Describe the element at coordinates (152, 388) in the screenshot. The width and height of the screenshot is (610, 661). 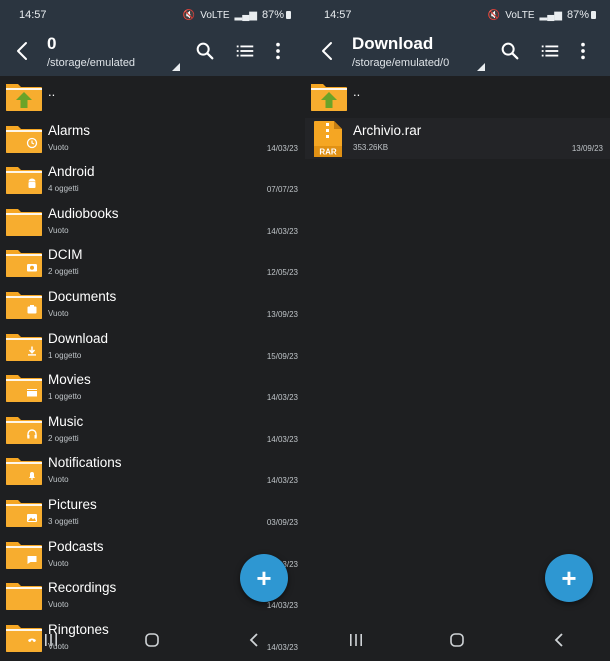
I see `list-item: Movies 1 oggetto 14/03/23` at that location.